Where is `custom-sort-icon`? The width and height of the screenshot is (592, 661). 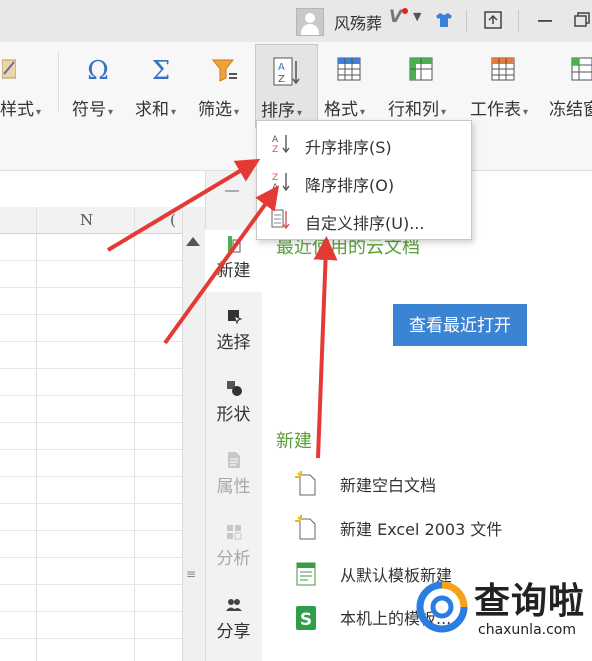 custom-sort-icon is located at coordinates (280, 219).